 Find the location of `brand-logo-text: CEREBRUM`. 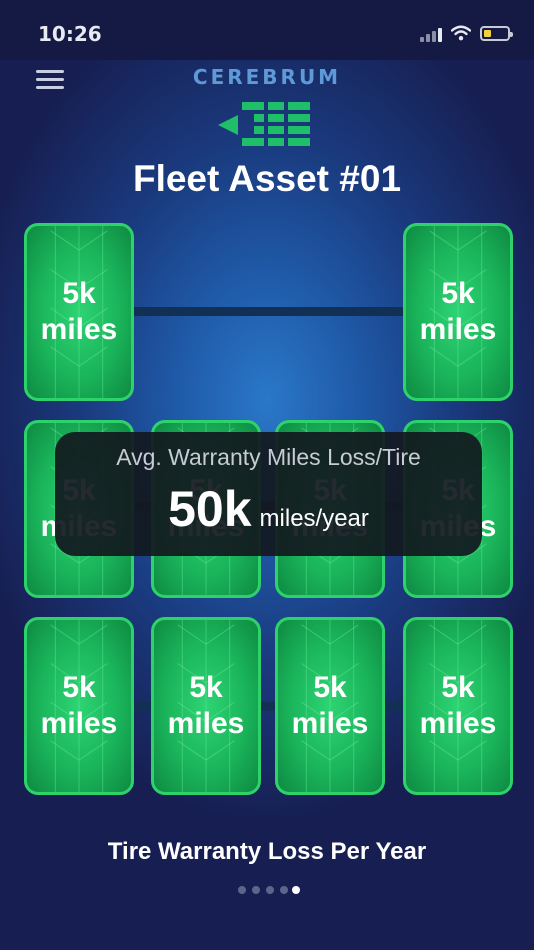

brand-logo-text: CEREBRUM is located at coordinates (267, 77).